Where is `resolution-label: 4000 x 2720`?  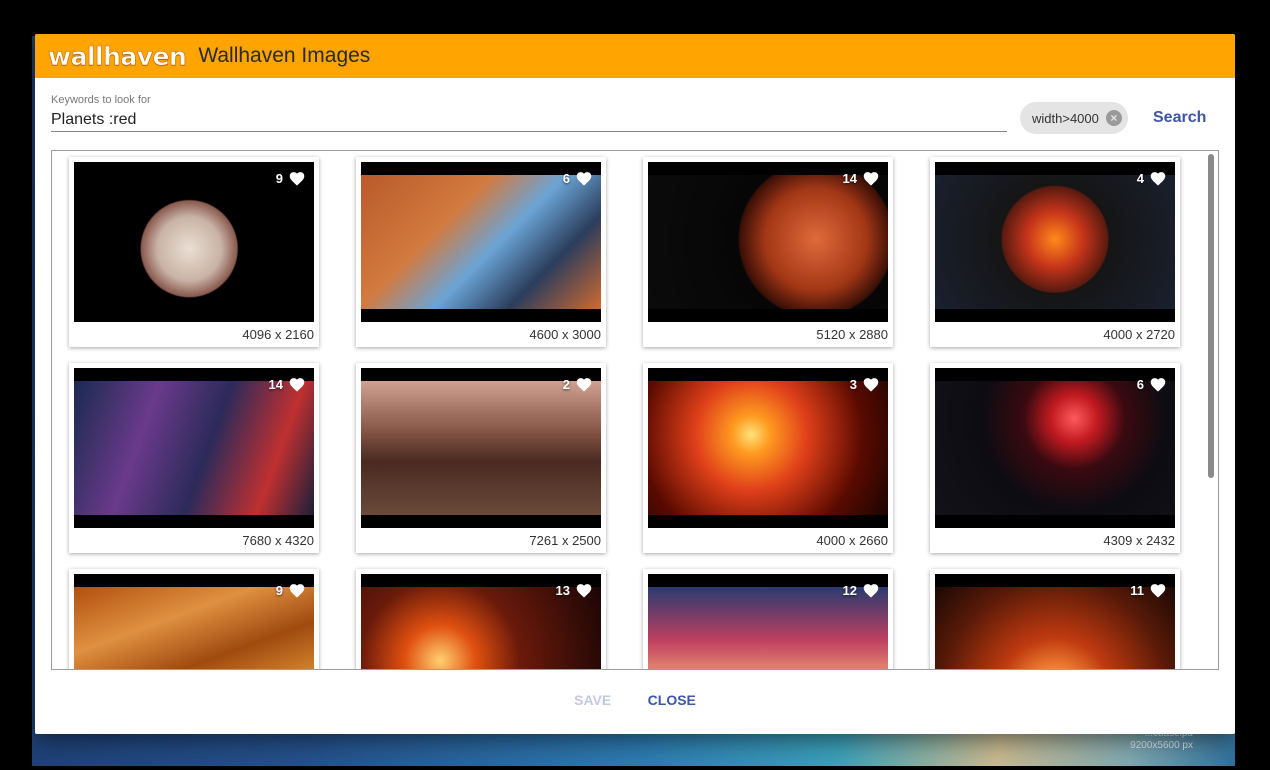
resolution-label: 4000 x 2720 is located at coordinates (1139, 334).